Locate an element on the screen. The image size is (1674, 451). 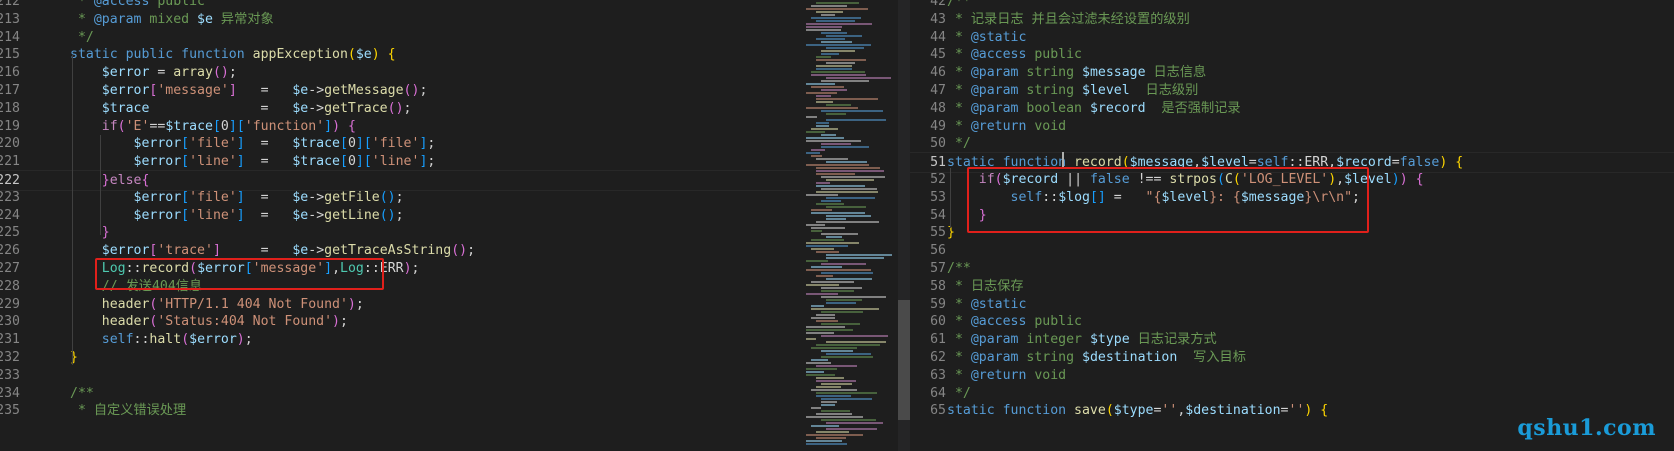
code-text: * @param string $destination 写入目标 is located at coordinates (1096, 357).